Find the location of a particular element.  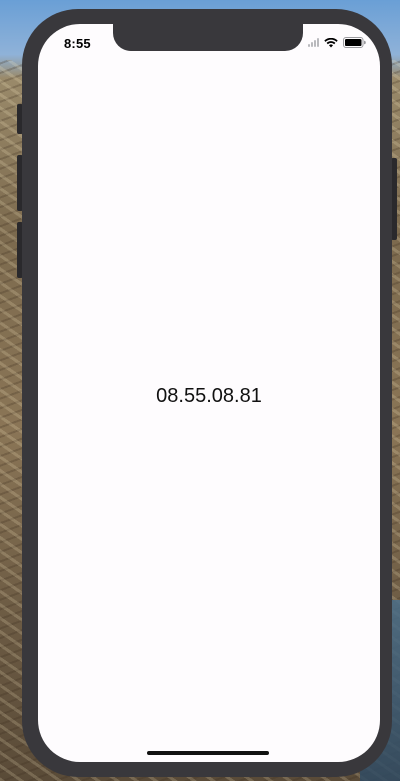

home-indicator is located at coordinates (208, 753).